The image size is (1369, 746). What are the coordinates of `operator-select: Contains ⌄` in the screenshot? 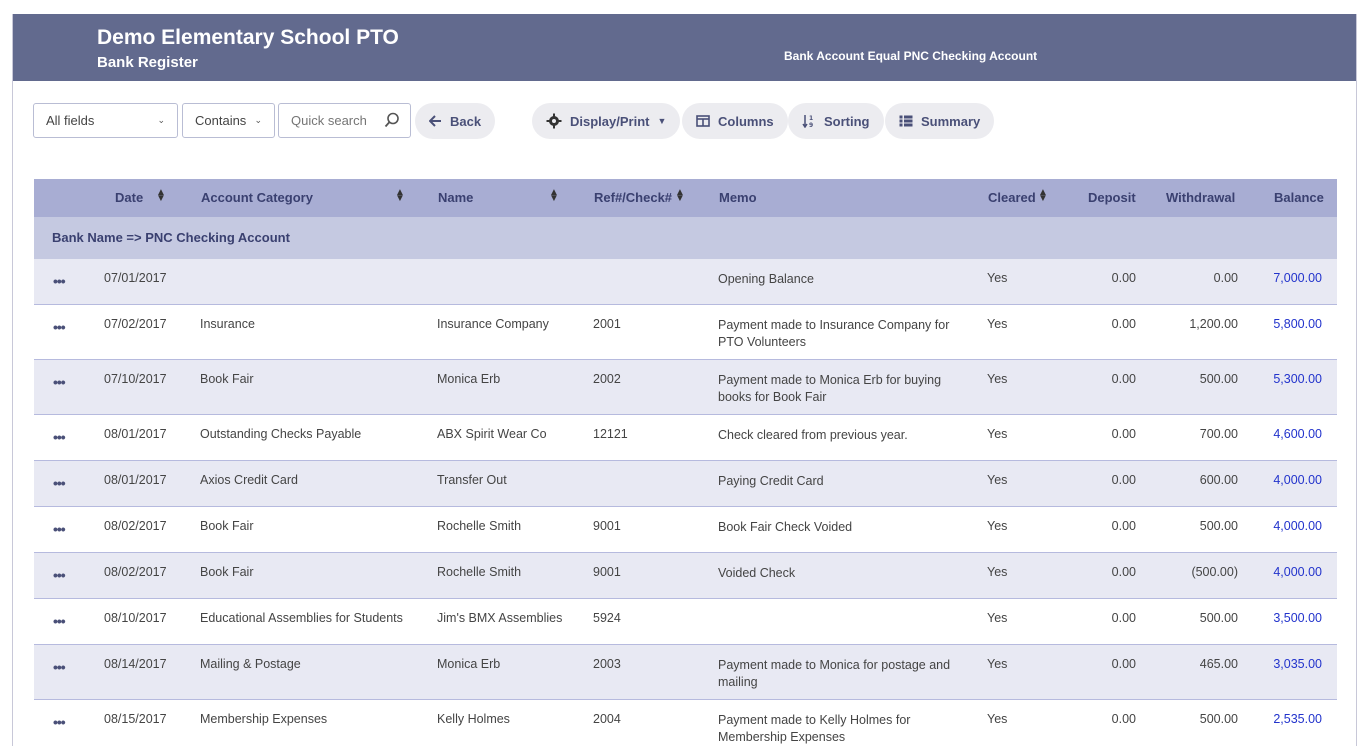 It's located at (228, 120).